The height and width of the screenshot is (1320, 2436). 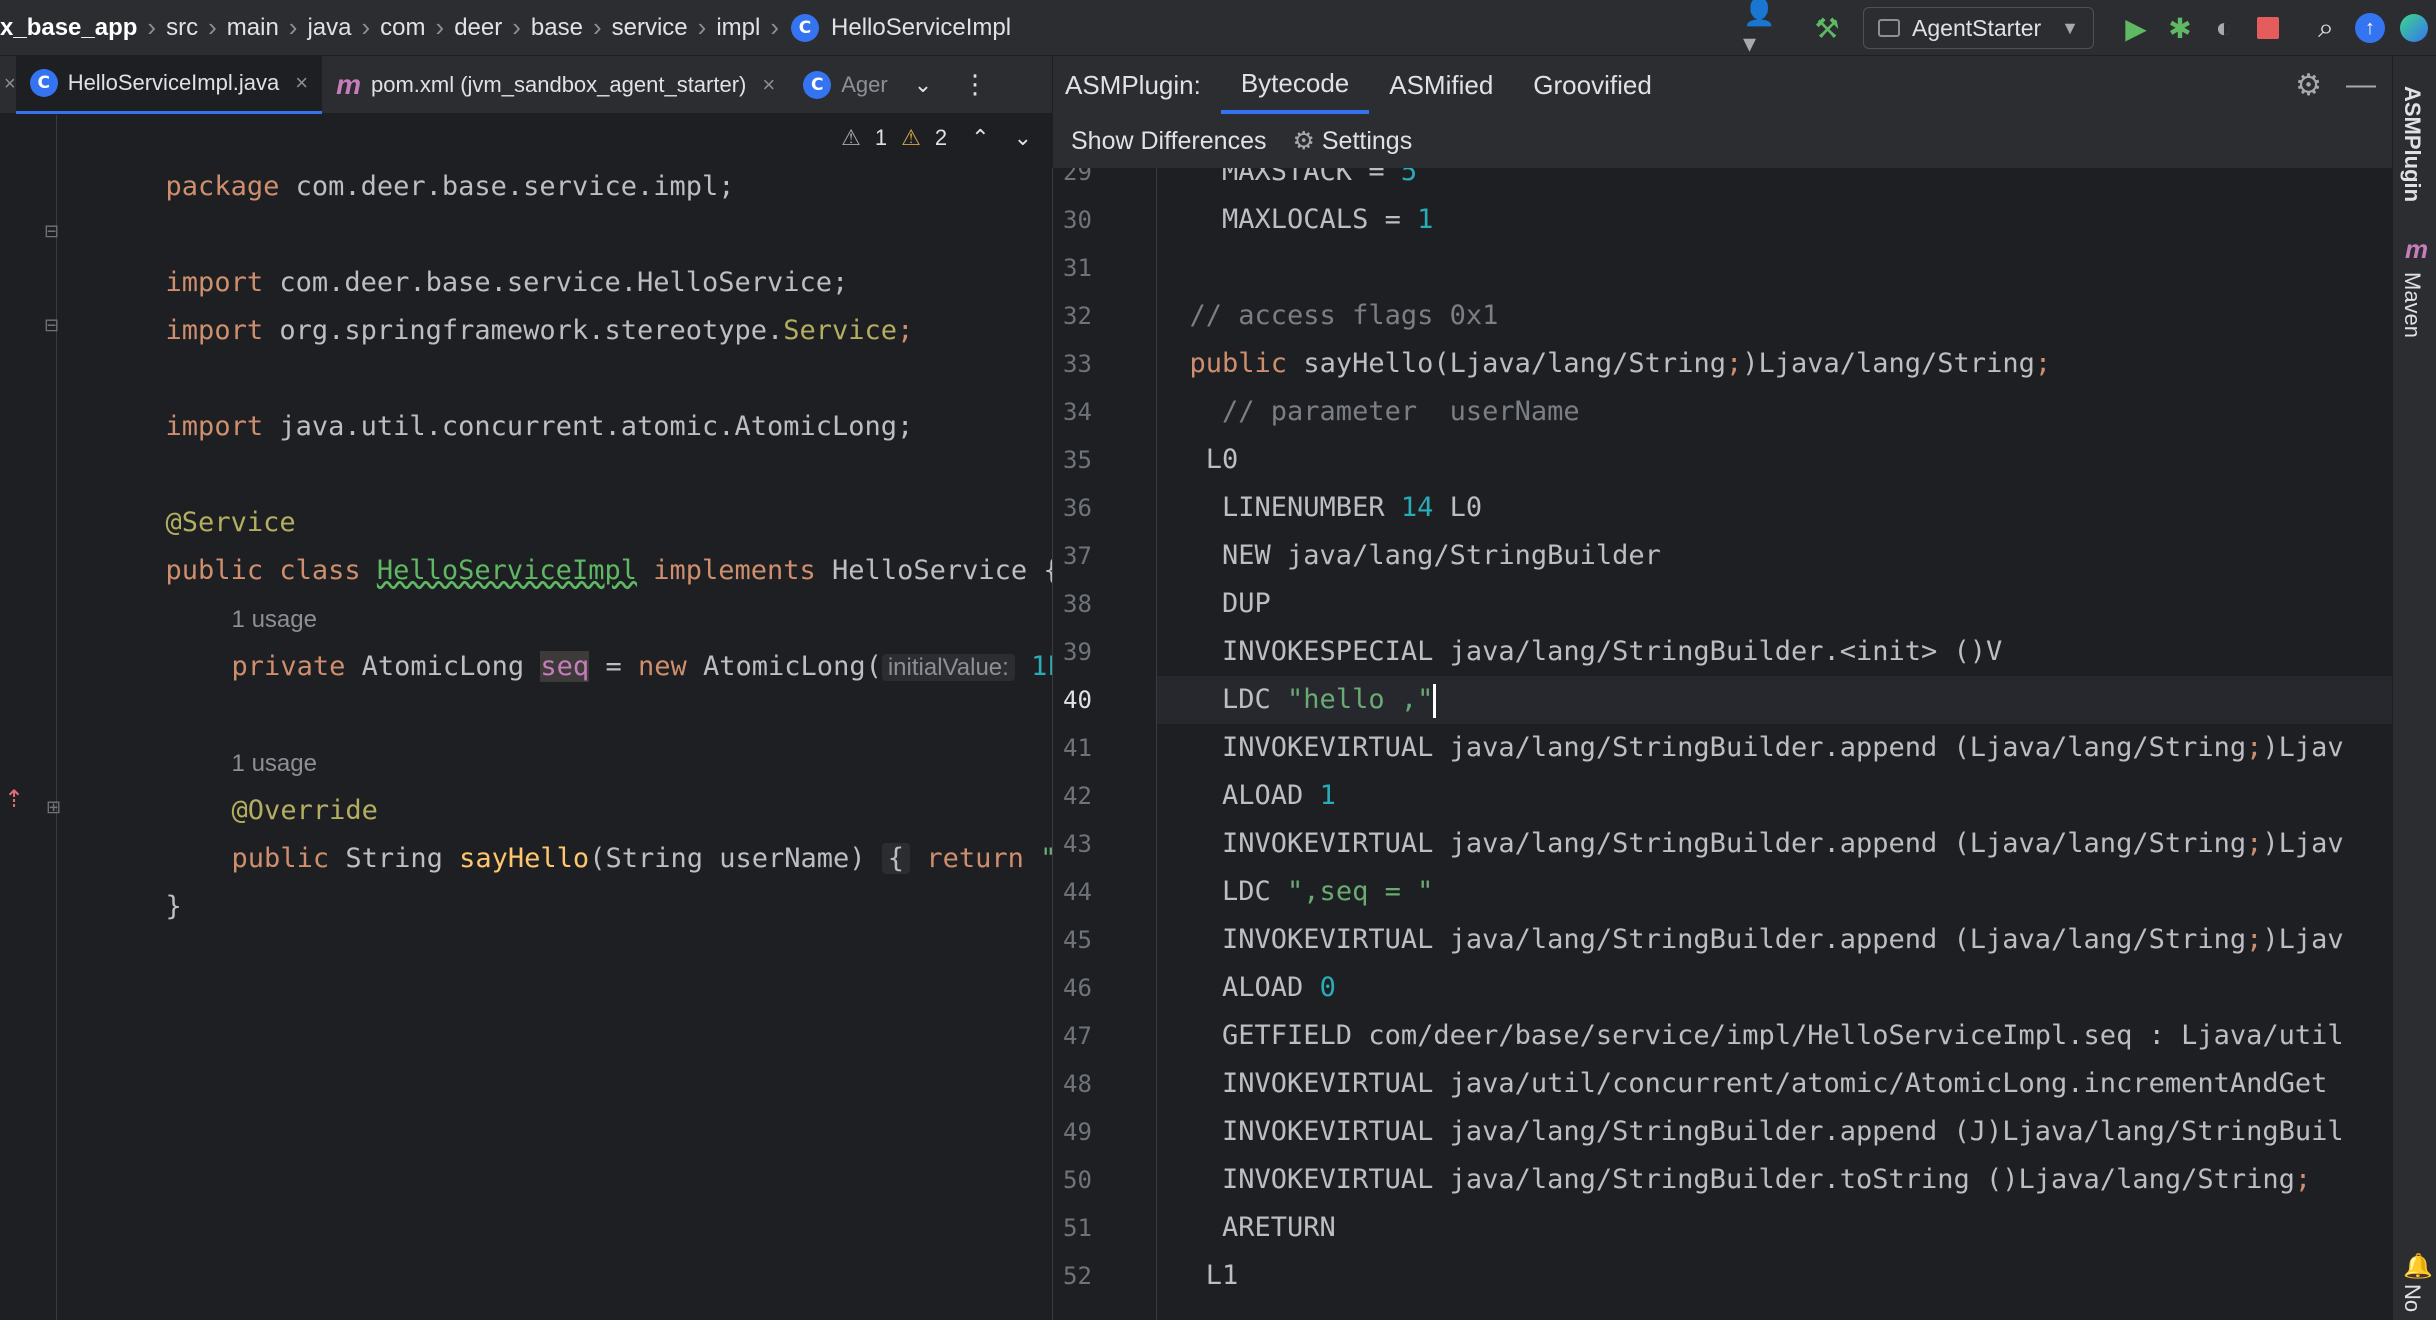 What do you see at coordinates (1077, 1036) in the screenshot?
I see `line-number: 47` at bounding box center [1077, 1036].